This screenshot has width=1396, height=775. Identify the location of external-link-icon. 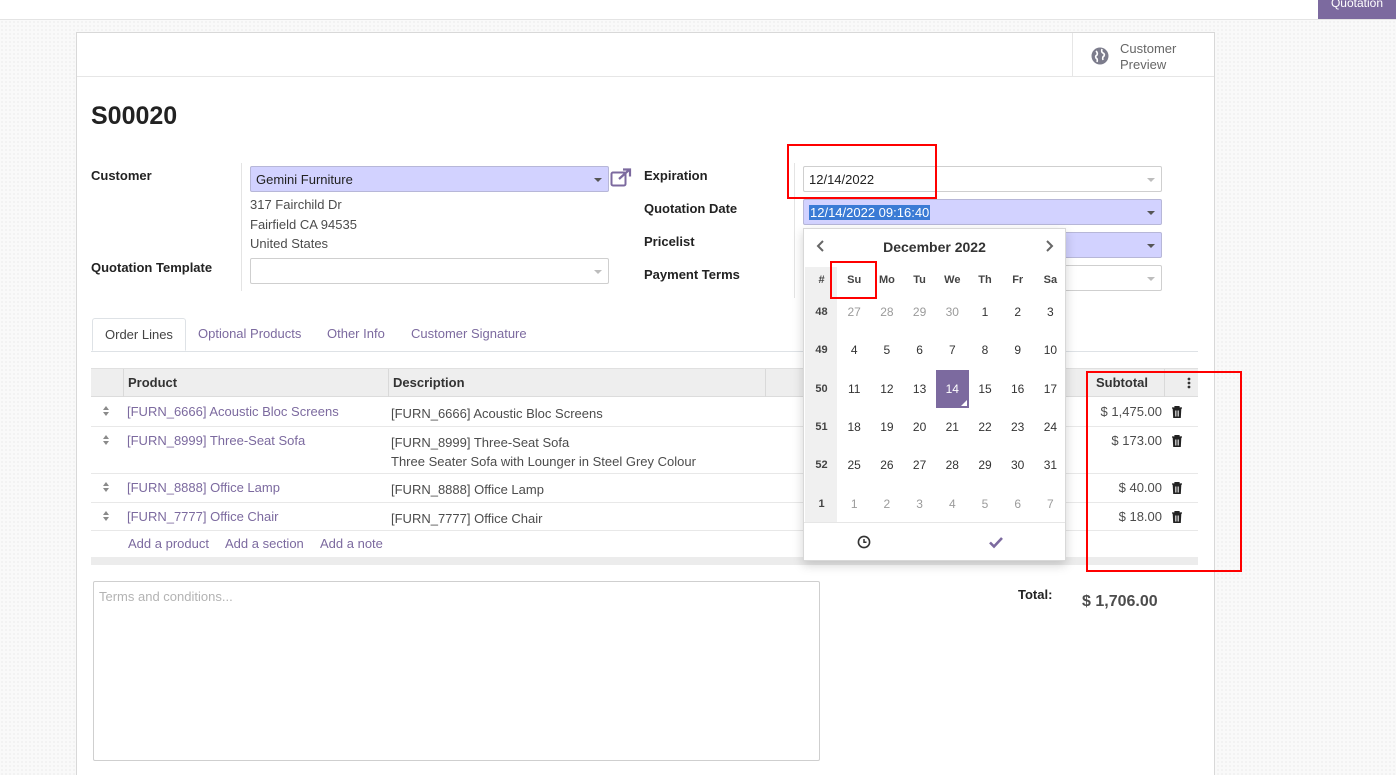
(621, 178).